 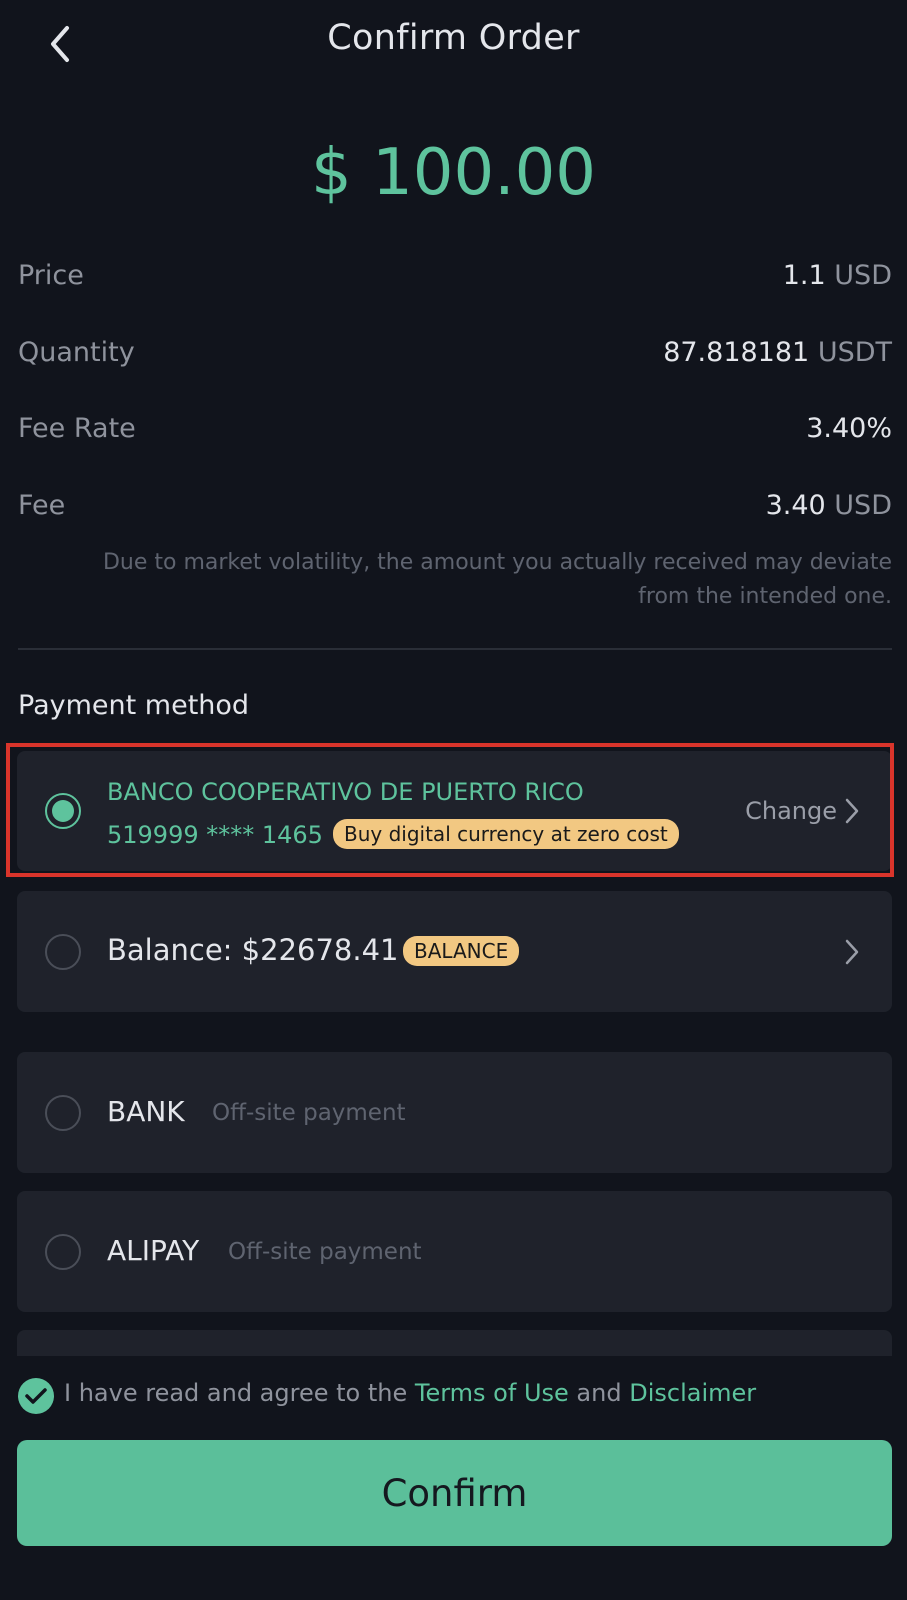 What do you see at coordinates (51, 275) in the screenshot?
I see `price-label: Price` at bounding box center [51, 275].